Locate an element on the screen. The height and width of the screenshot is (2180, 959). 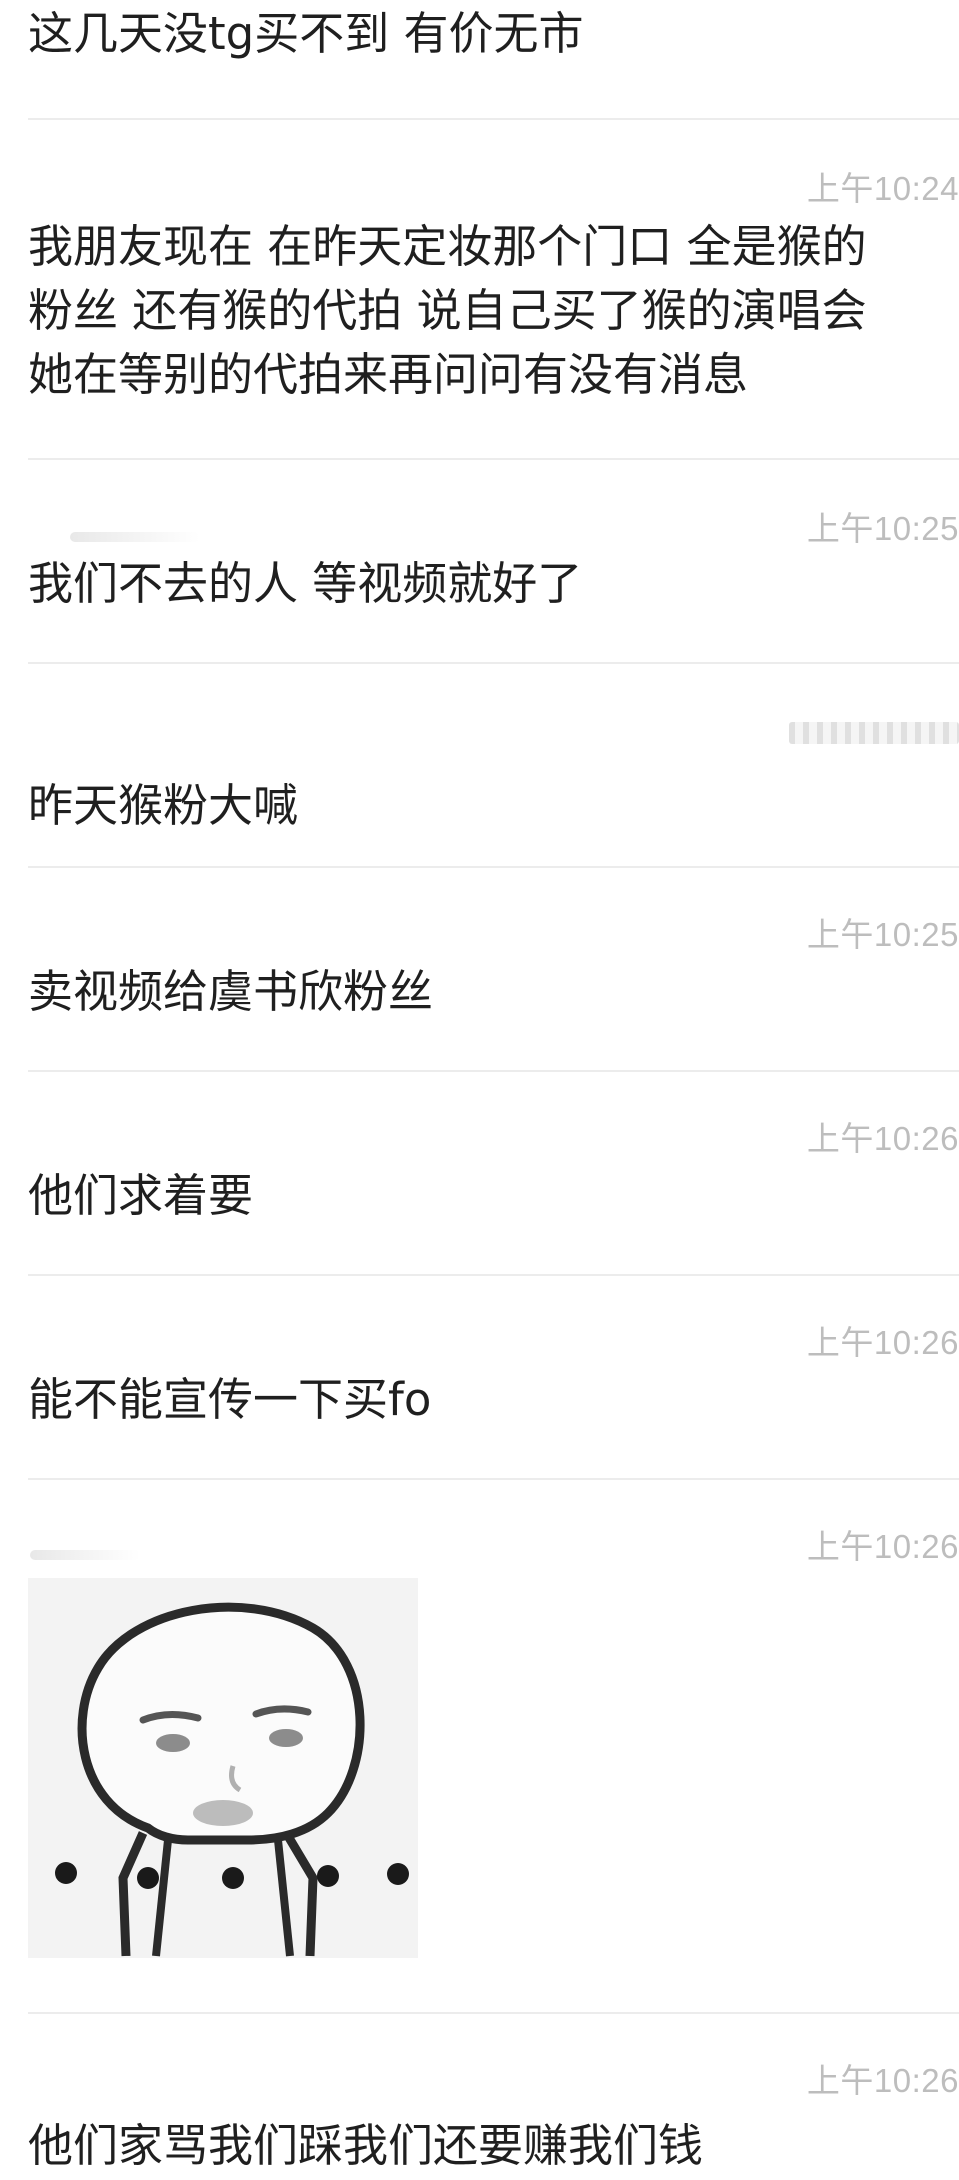
sticker-image is located at coordinates (223, 1768).